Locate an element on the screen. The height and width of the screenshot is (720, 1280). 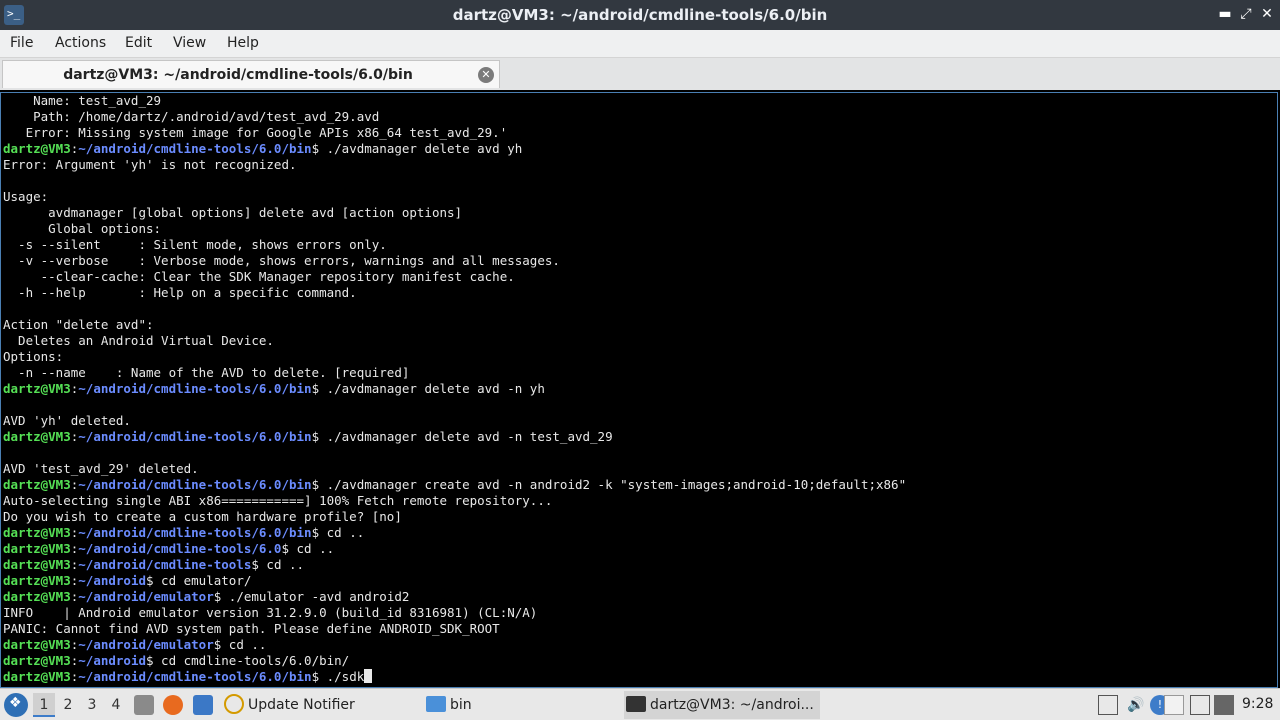
task-bin-folder: bin is located at coordinates (521, 705).